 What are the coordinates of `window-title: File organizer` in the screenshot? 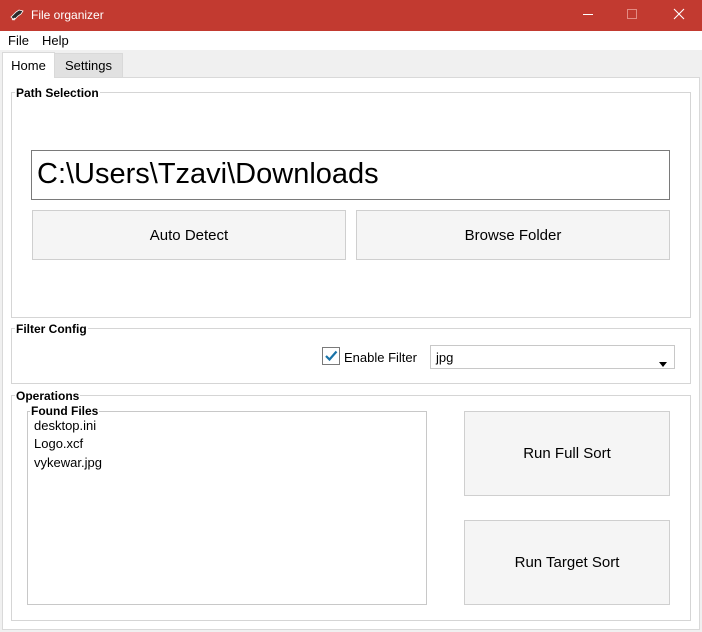 It's located at (67, 15).